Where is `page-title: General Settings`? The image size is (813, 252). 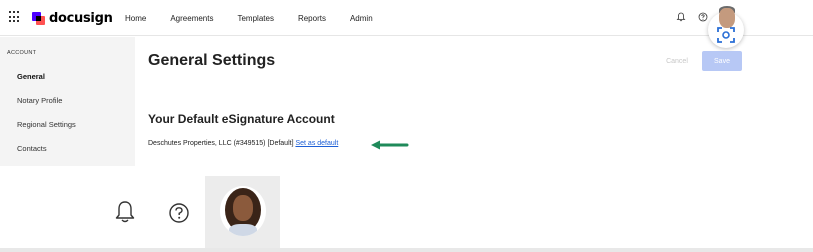
page-title: General Settings is located at coordinates (212, 60).